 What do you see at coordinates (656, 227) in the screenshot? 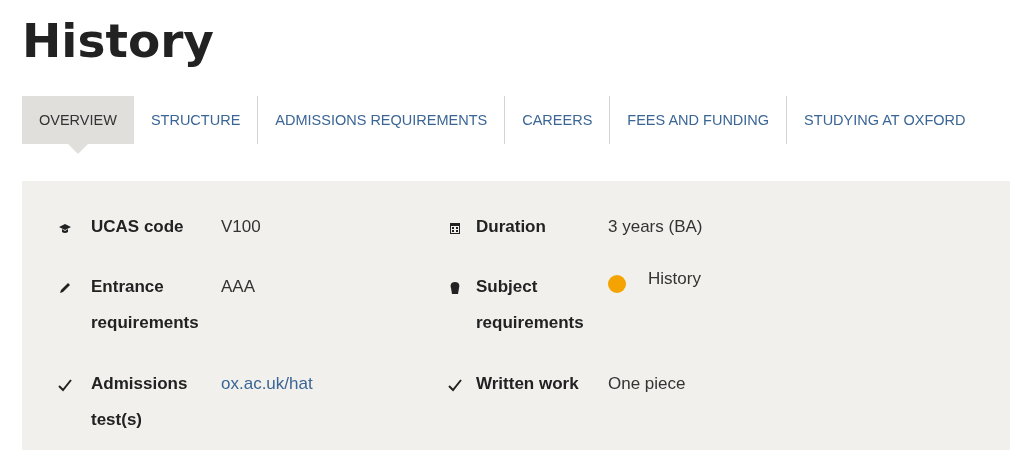
I see `fact-value: 3 years (BA)` at bounding box center [656, 227].